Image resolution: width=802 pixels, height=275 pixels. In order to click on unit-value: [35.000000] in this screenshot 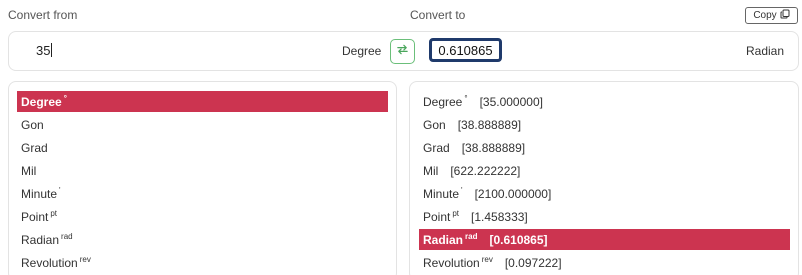, I will do `click(511, 101)`.